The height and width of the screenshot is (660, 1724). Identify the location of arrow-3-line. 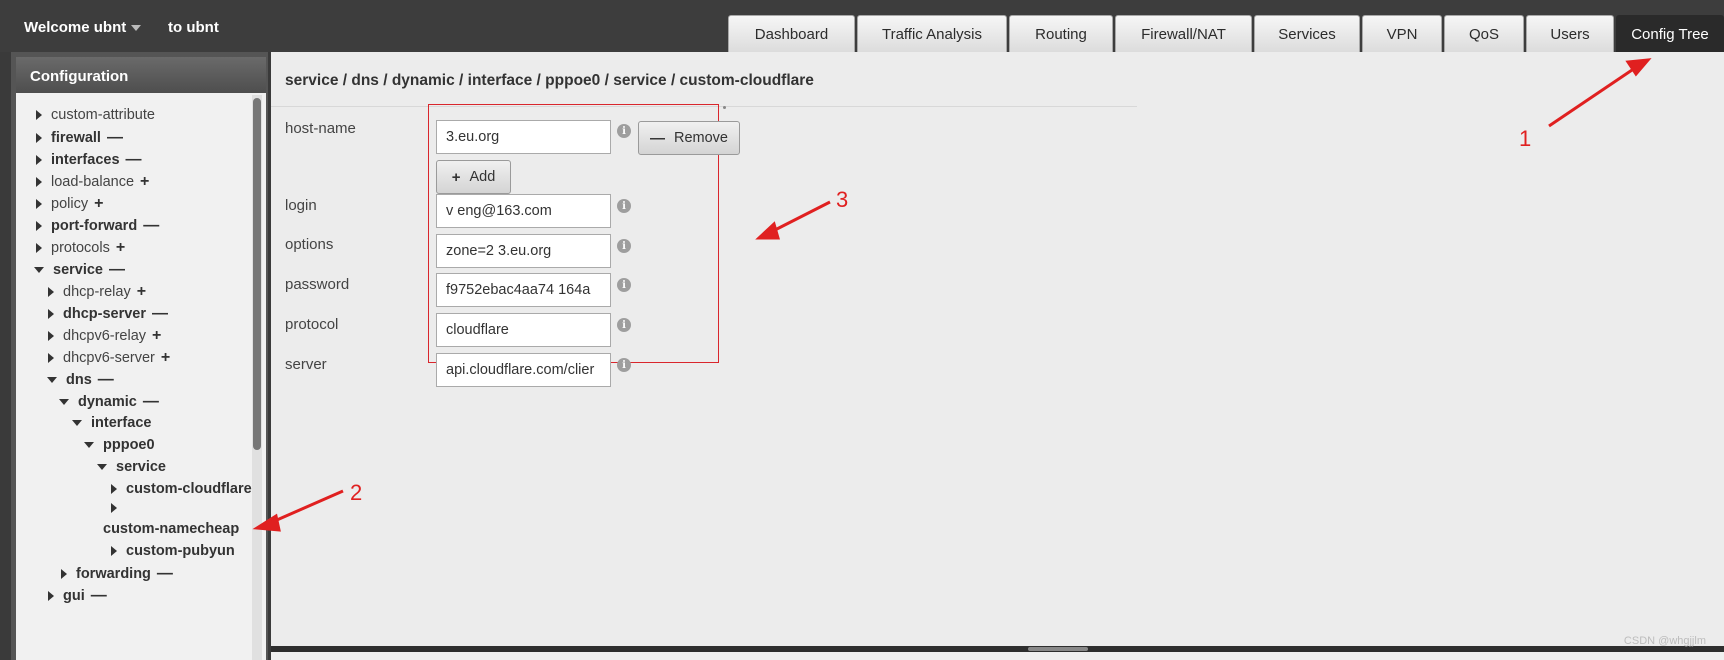
(800, 217).